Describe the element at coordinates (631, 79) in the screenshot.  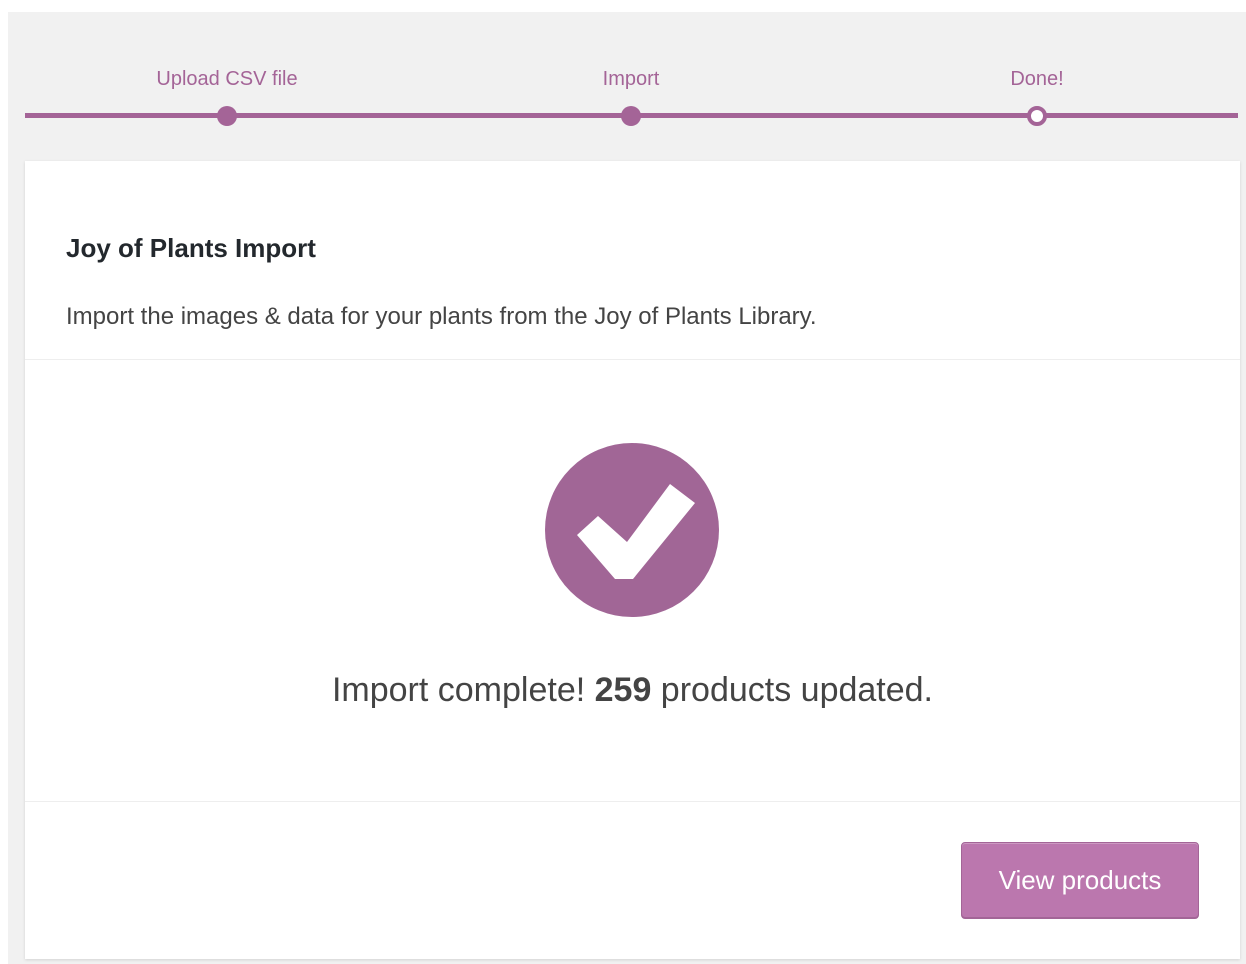
I see `step-label: Import` at that location.